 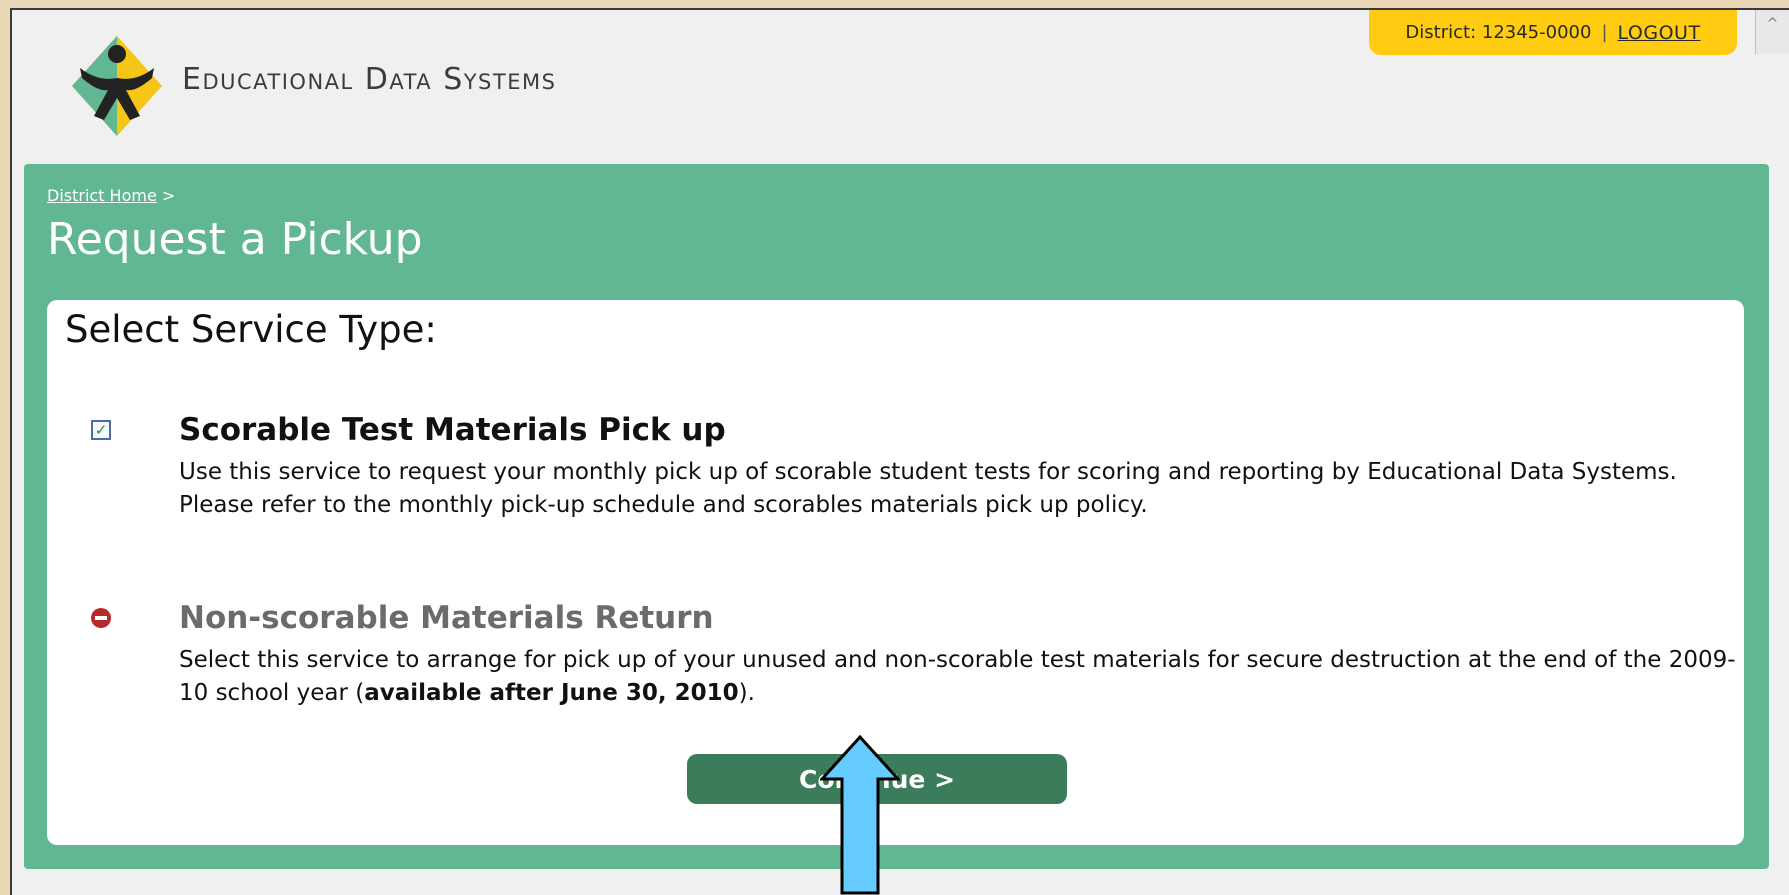 I want to click on option-title: Non-scorable Materials Return, so click(x=446, y=618).